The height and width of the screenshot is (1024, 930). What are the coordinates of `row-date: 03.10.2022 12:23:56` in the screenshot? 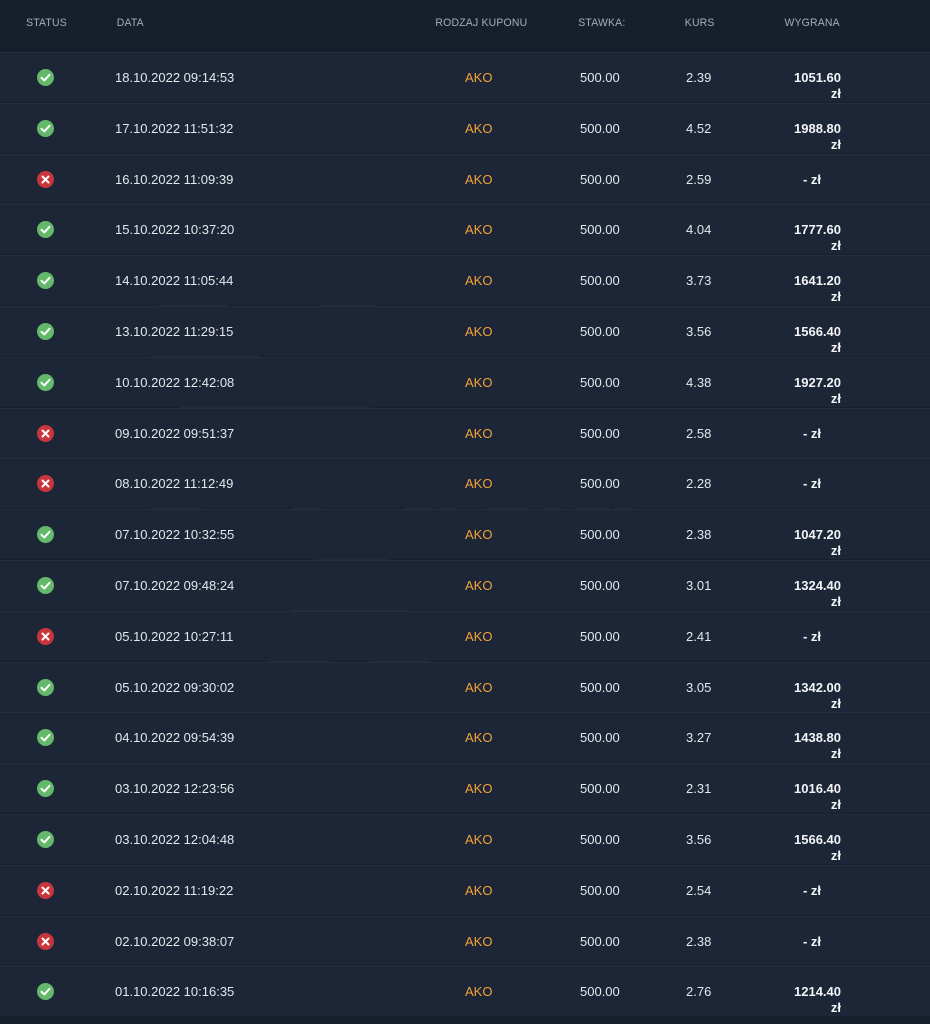 It's located at (175, 788).